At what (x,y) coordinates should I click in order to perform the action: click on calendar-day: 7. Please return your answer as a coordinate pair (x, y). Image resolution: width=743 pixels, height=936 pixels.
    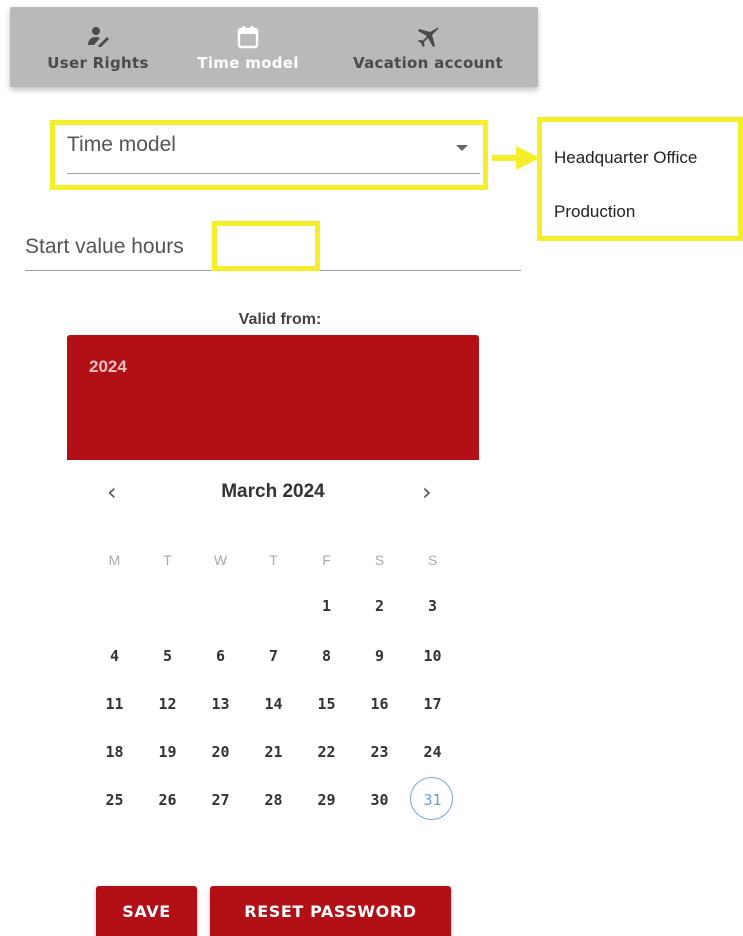
    Looking at the image, I should click on (273, 656).